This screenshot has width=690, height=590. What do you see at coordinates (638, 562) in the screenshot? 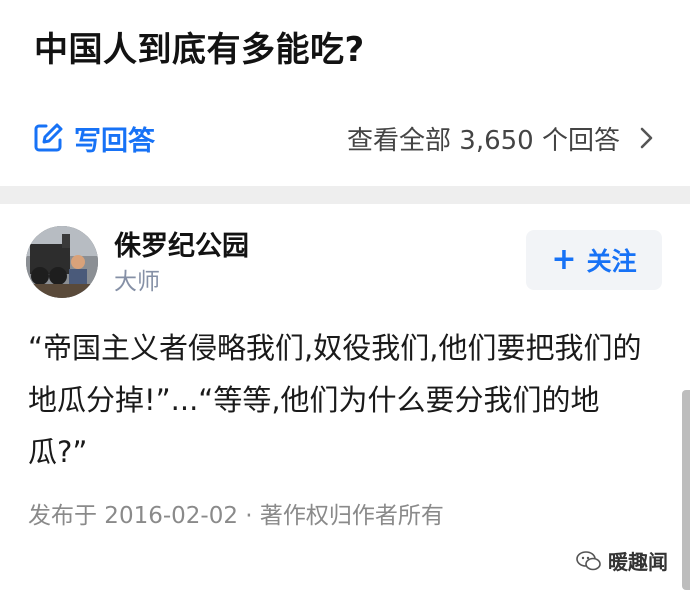
I see `watermark-text: 暖趣闻` at bounding box center [638, 562].